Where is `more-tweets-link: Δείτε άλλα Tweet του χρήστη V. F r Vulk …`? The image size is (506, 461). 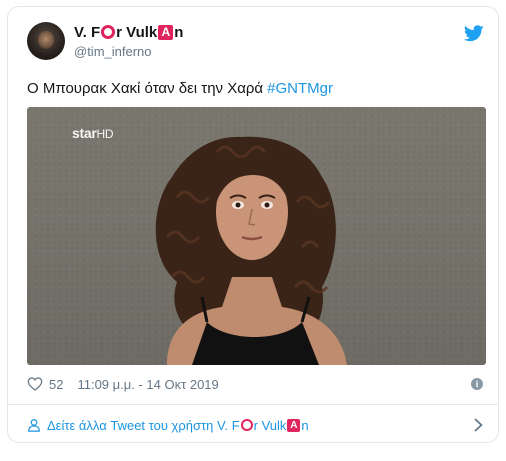
more-tweets-link: Δείτε άλλα Tweet του χρήστη V. F r Vulk … is located at coordinates (168, 425).